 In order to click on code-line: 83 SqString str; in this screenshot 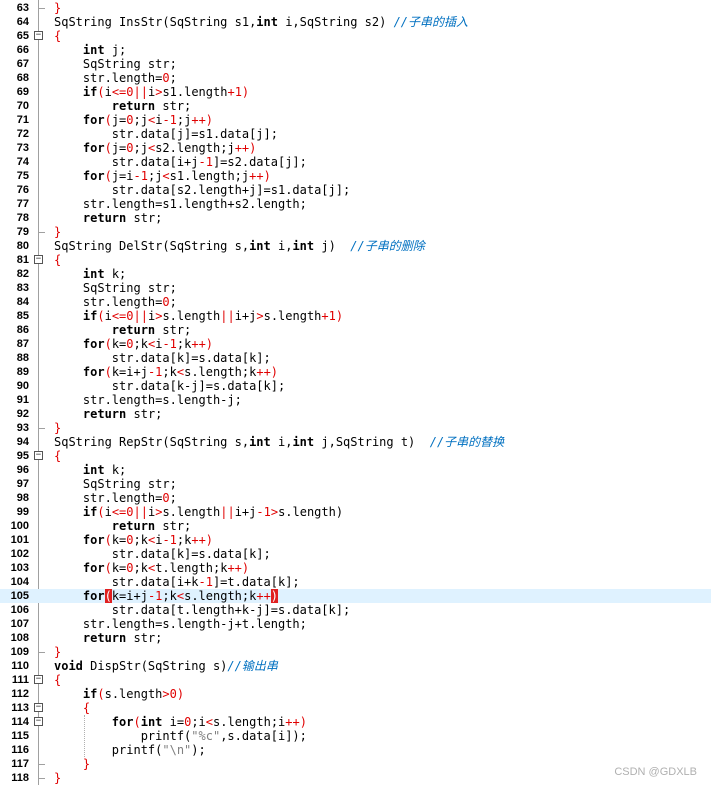, I will do `click(355, 288)`.